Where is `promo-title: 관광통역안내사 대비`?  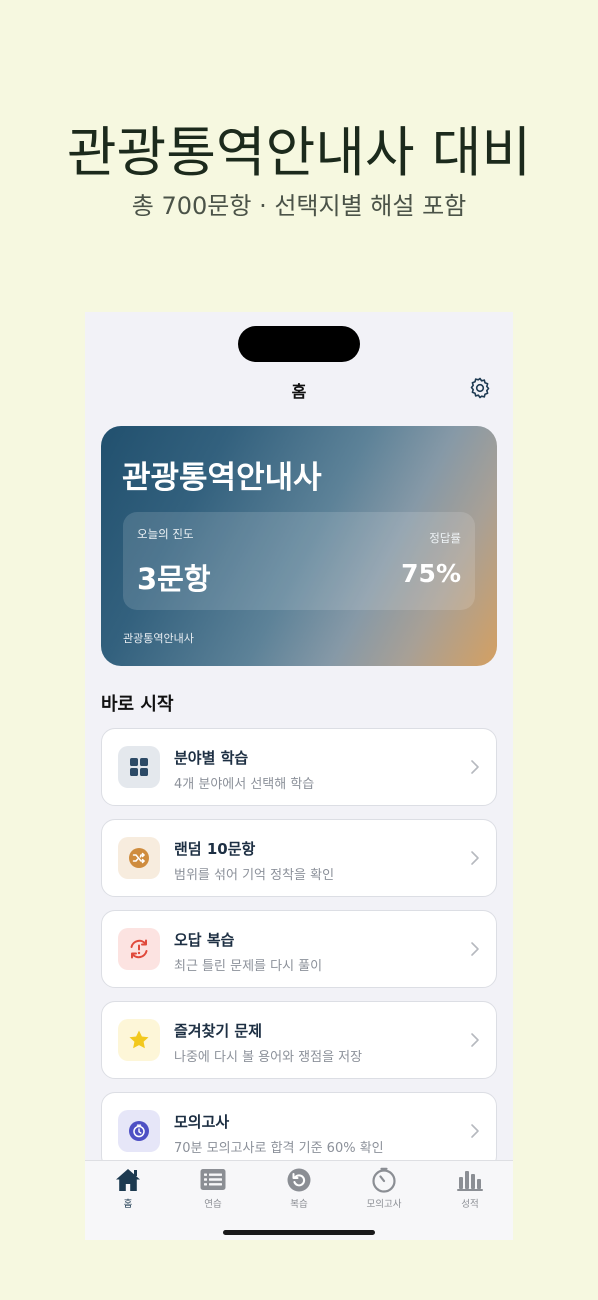
promo-title: 관광통역안내사 대비 is located at coordinates (299, 152).